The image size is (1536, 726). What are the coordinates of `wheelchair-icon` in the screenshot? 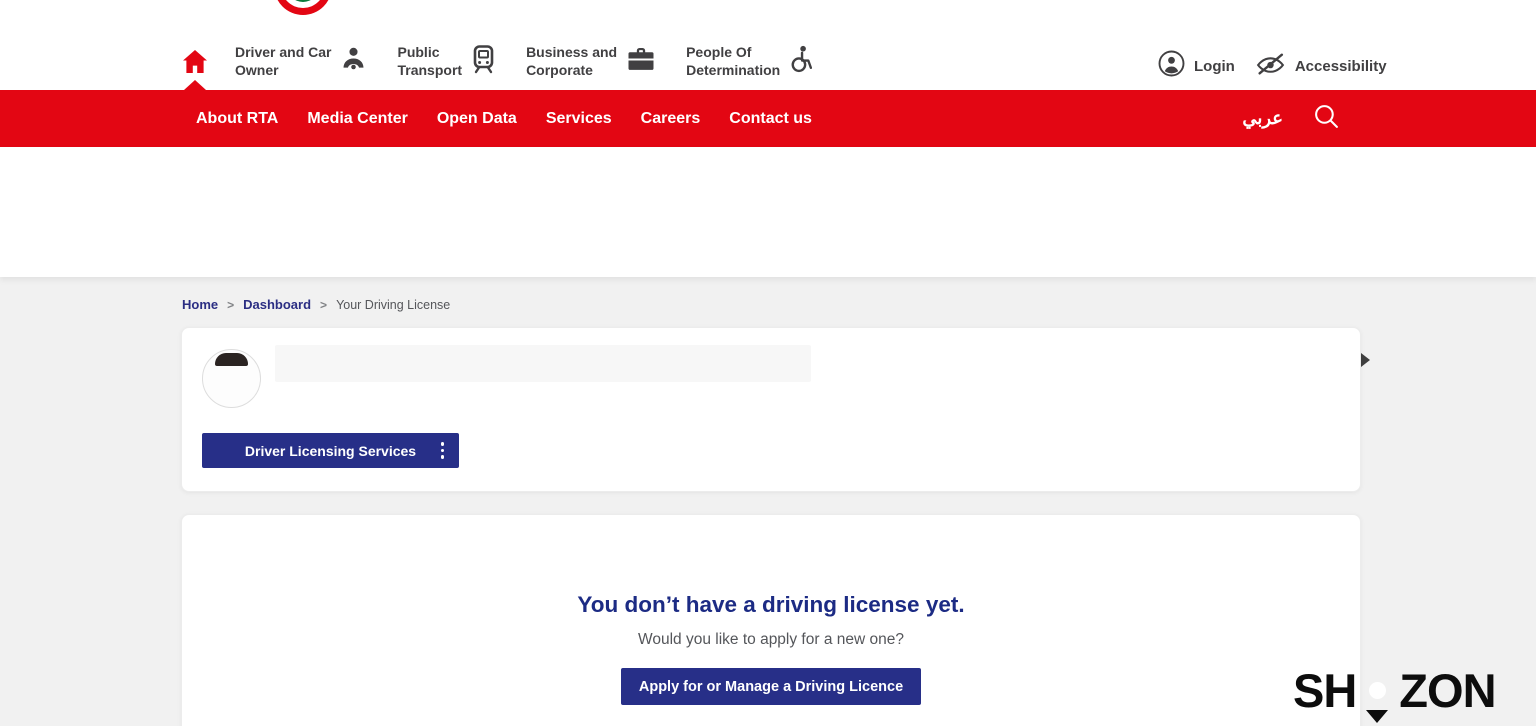 It's located at (801, 62).